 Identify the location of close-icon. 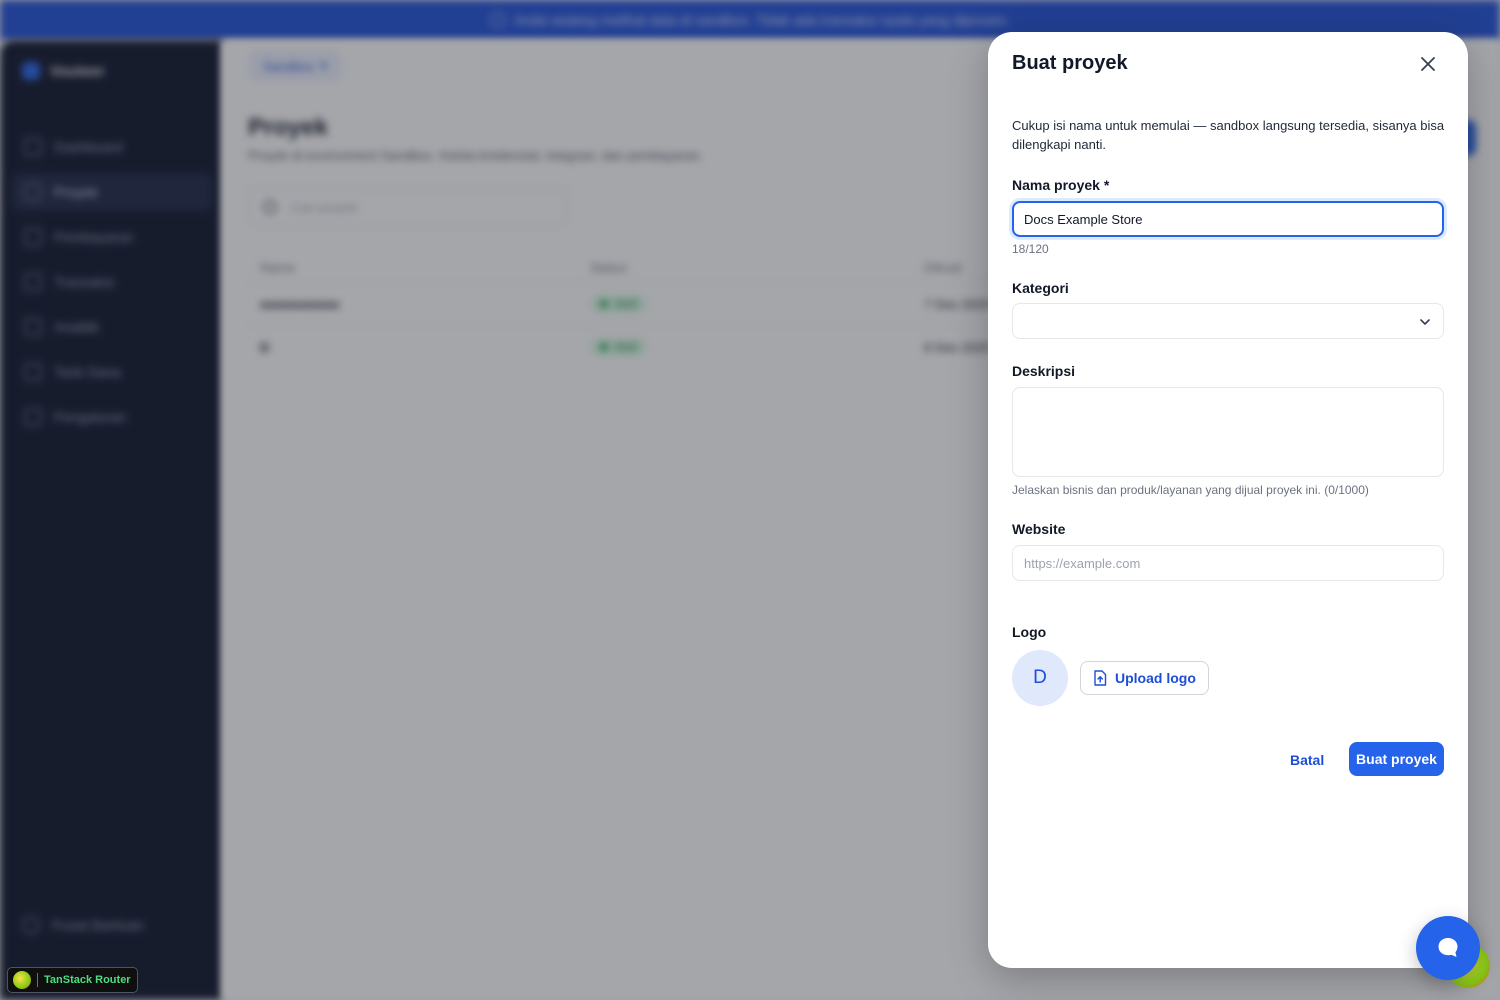
(1428, 64).